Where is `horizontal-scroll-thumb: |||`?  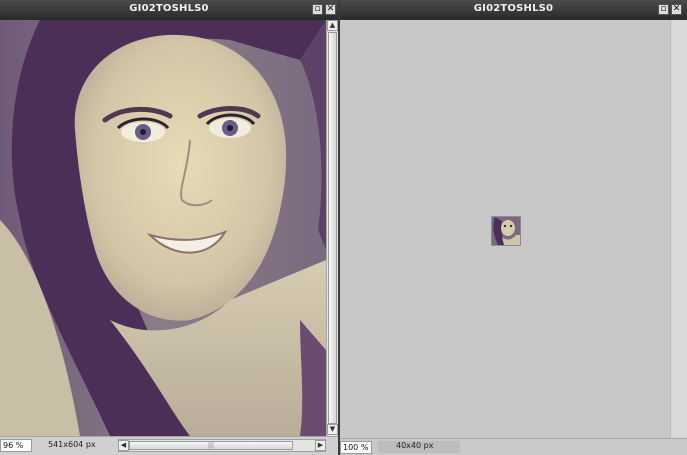 horizontal-scroll-thumb: ||| is located at coordinates (211, 445).